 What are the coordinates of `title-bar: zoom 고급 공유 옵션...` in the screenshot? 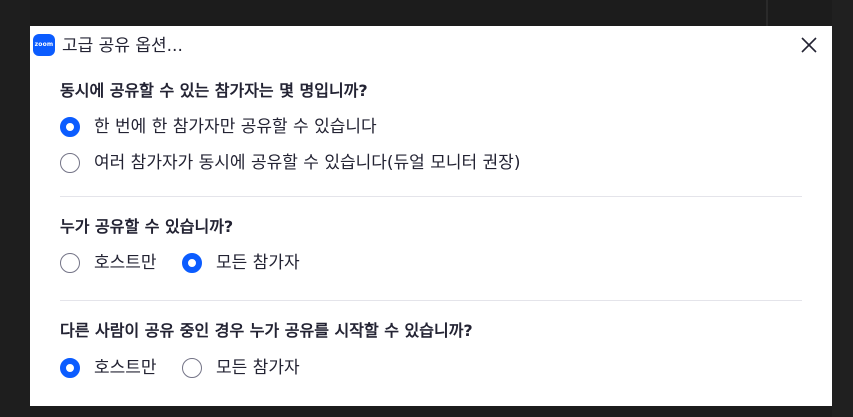 It's located at (431, 45).